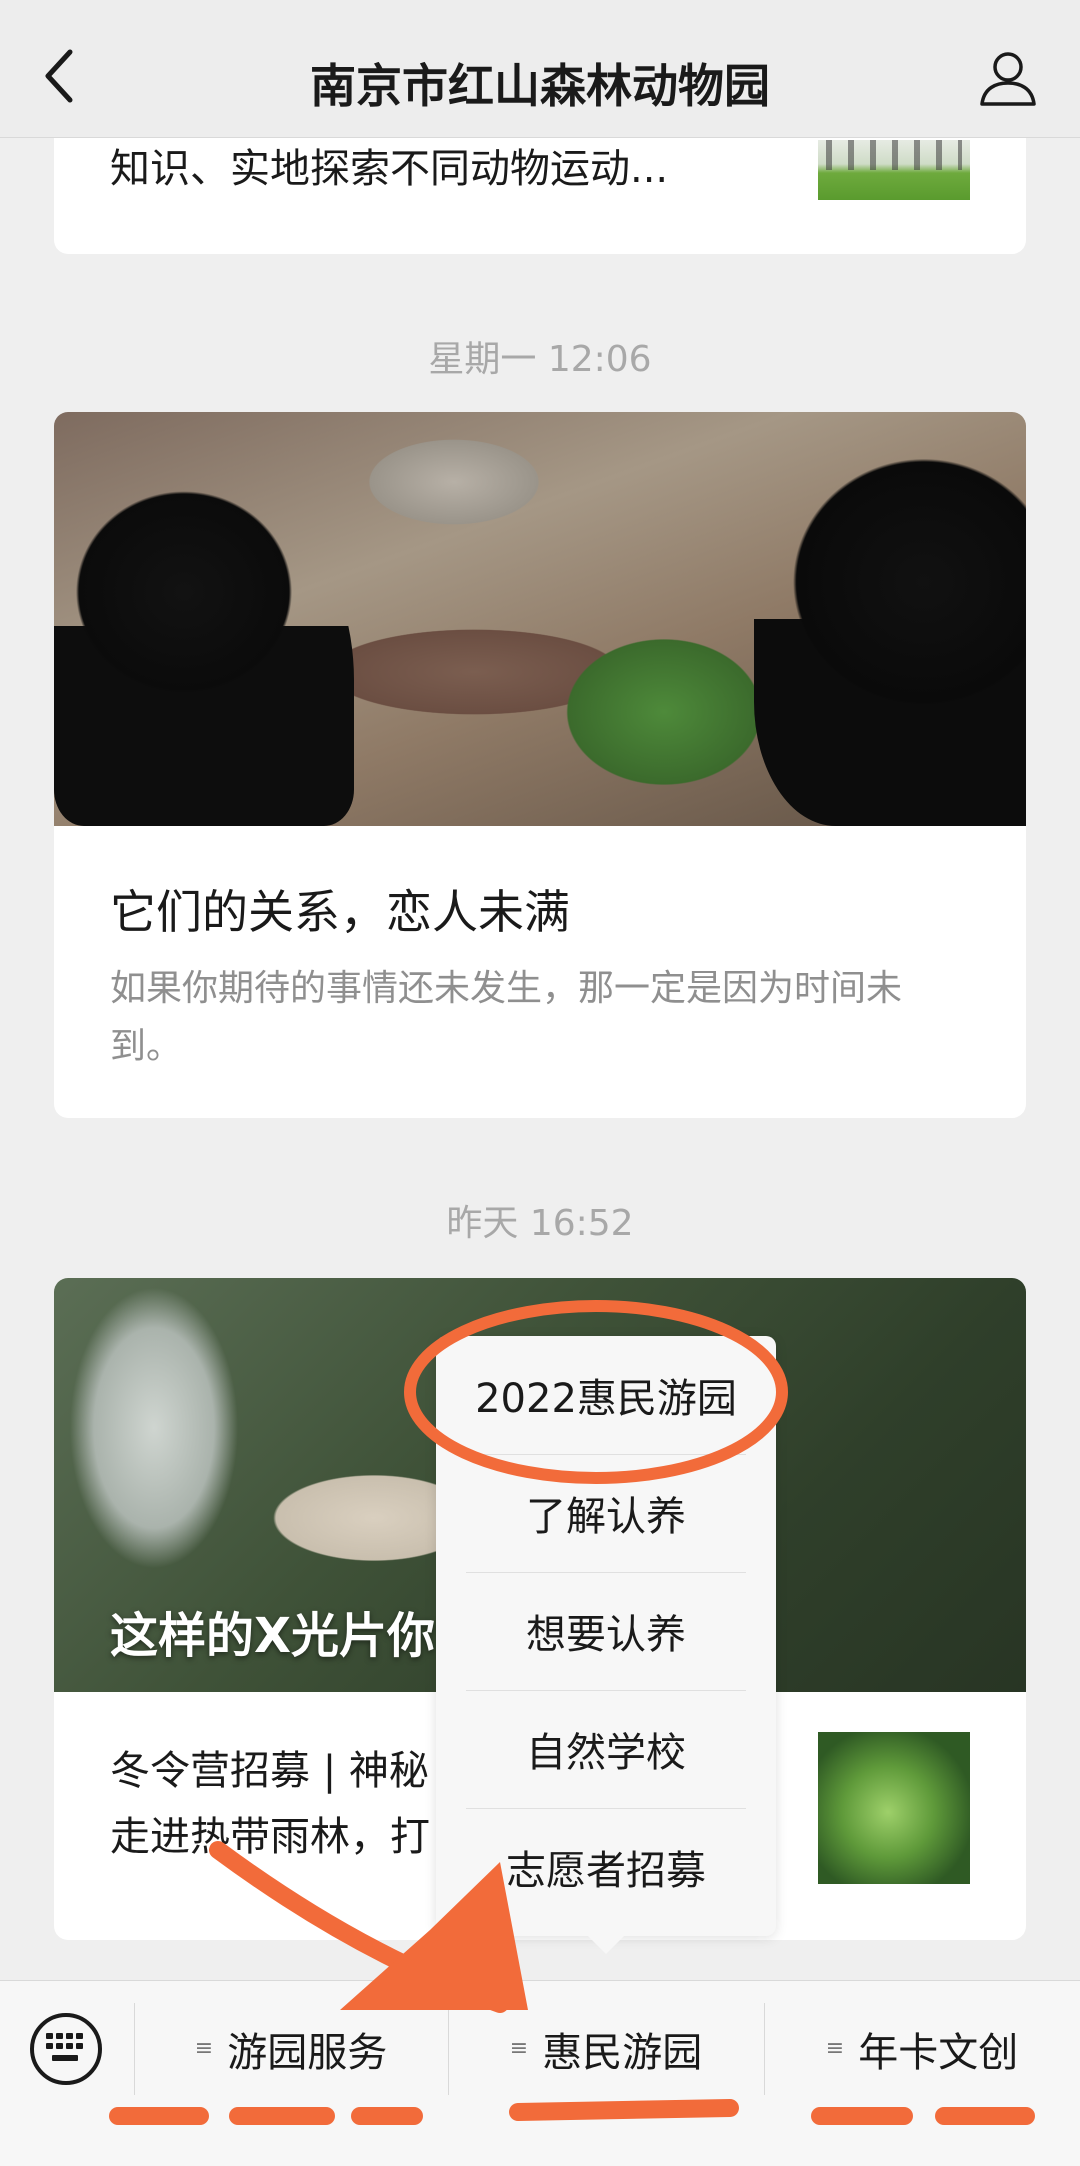 Image resolution: width=1080 pixels, height=2166 pixels. I want to click on article-summary: 如果你期待的事情还未发生，那一定是因为时间未到。, so click(506, 1017).